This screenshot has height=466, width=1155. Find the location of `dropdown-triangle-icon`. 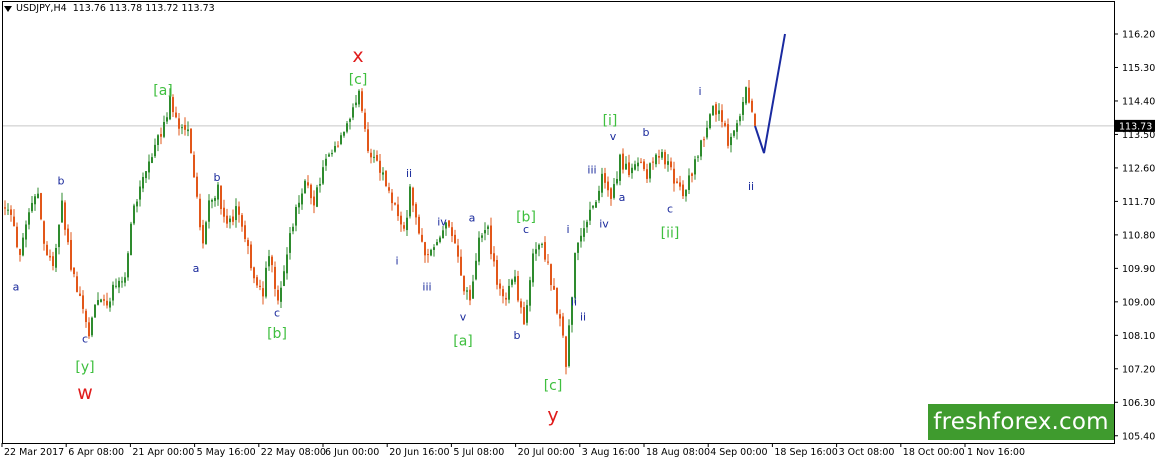

dropdown-triangle-icon is located at coordinates (8, 8).